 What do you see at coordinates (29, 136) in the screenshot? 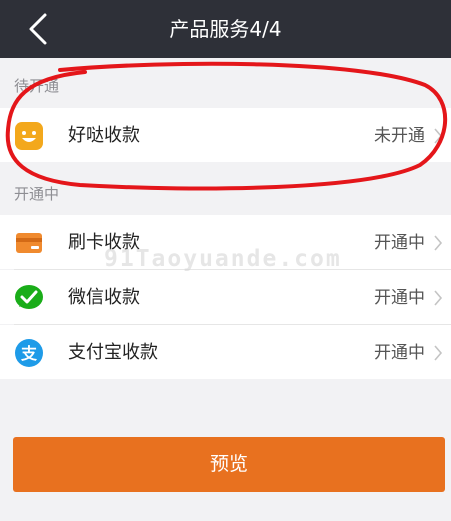
I see `haoda-face-icon` at bounding box center [29, 136].